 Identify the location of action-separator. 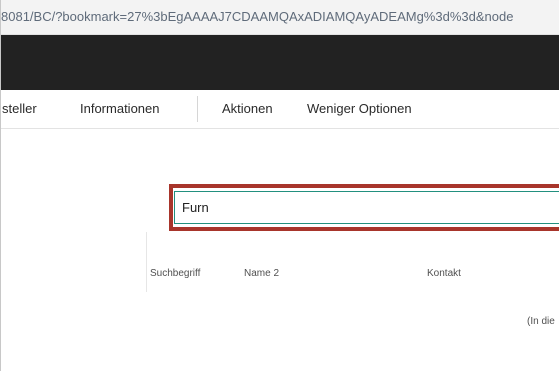
(197, 109).